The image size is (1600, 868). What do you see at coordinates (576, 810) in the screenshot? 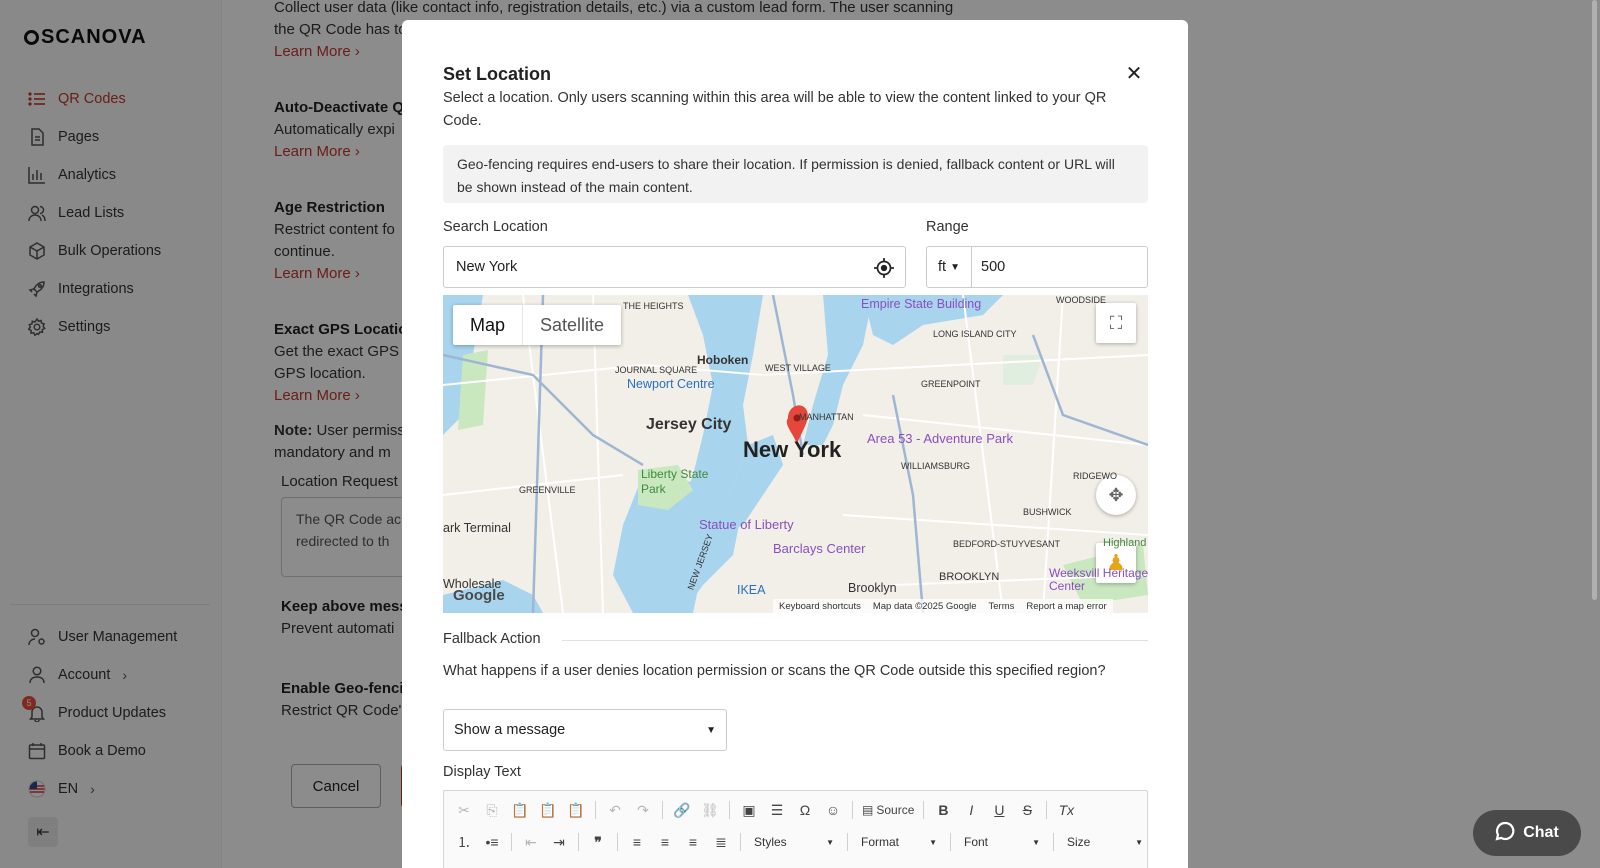
I see `paste-word-icon: 📋` at bounding box center [576, 810].